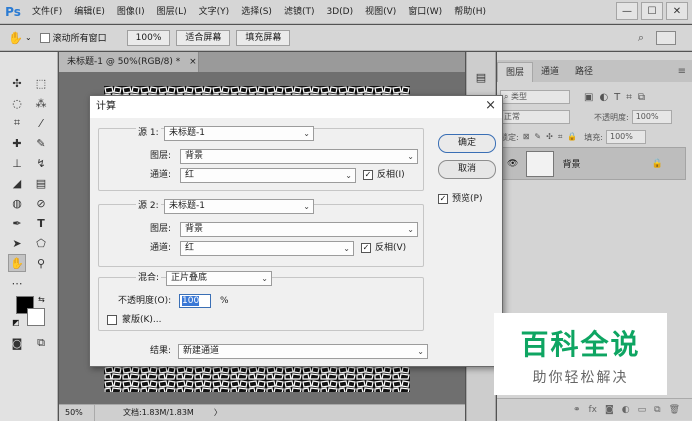  What do you see at coordinates (17, 183) in the screenshot?
I see `eraser-tool-icon: ◢` at bounding box center [17, 183].